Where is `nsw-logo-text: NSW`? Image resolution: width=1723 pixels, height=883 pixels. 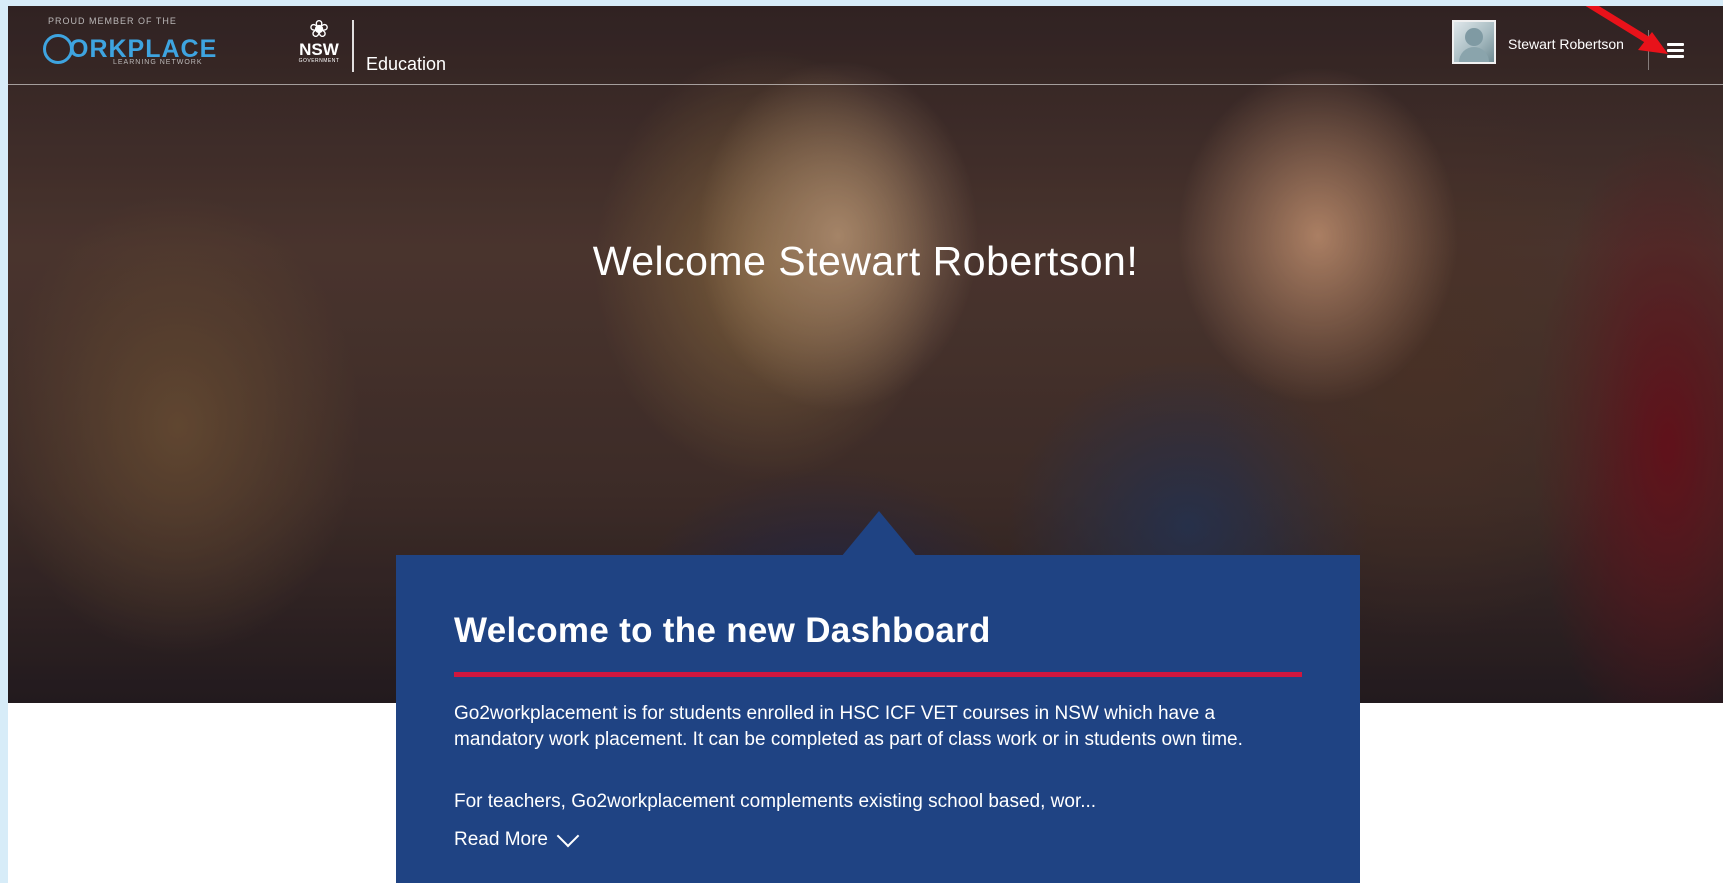
nsw-logo-text: NSW is located at coordinates (319, 49).